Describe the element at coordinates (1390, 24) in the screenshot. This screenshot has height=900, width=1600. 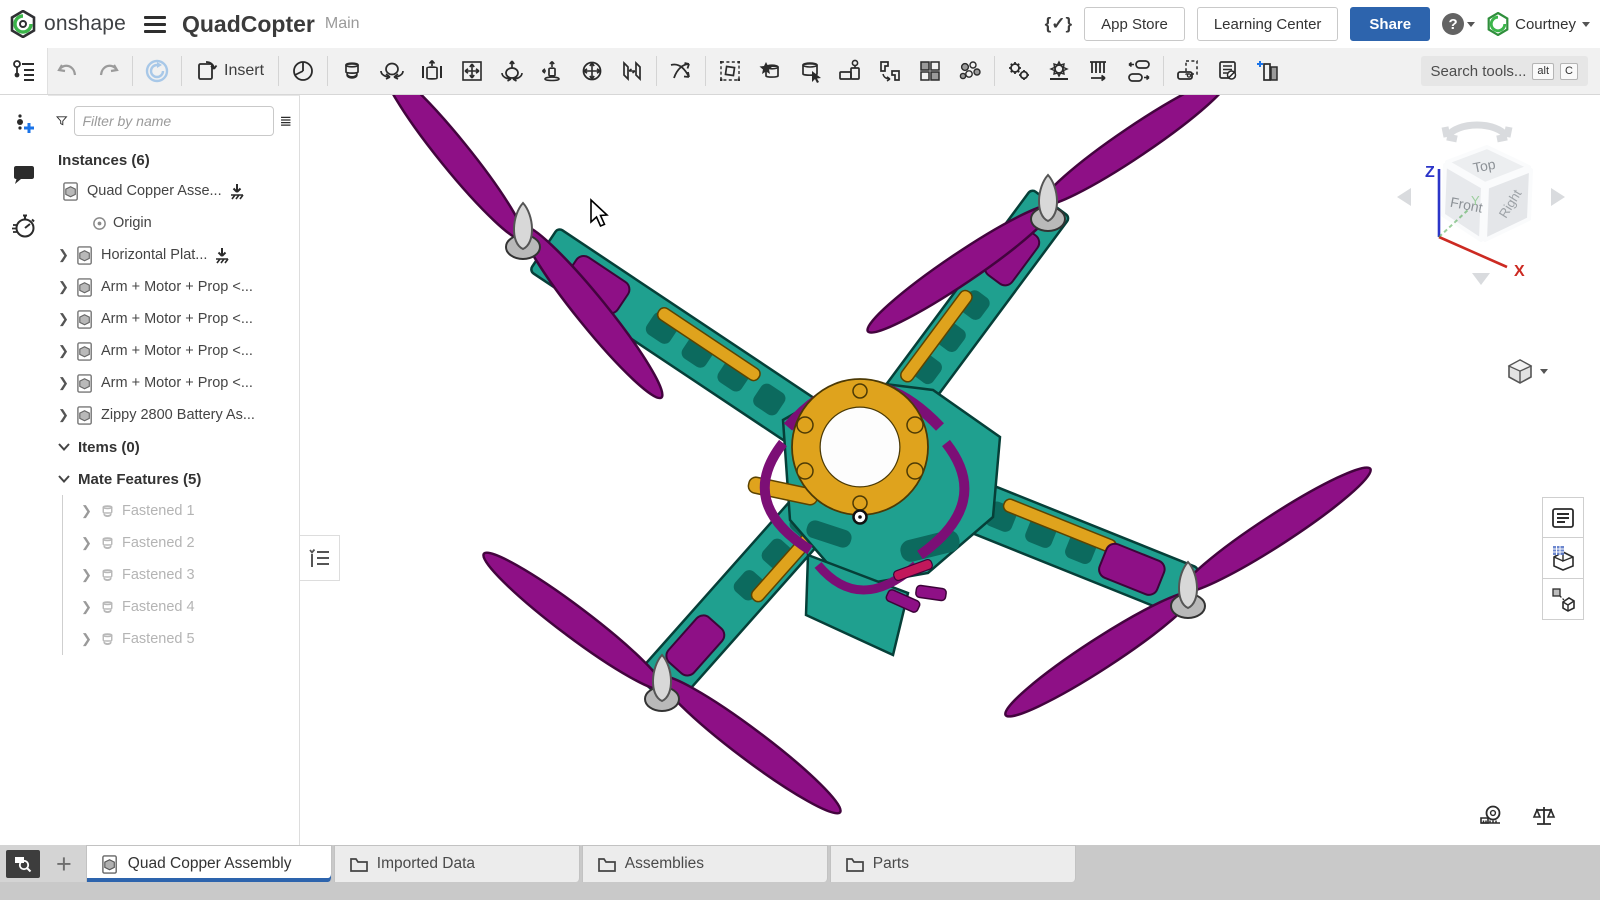
I see `share-button: Share` at that location.